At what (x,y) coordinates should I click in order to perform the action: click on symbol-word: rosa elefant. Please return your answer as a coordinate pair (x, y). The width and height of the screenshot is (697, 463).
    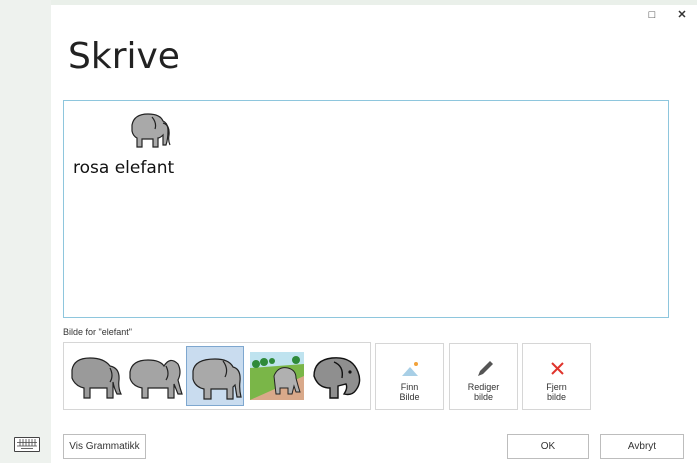
    Looking at the image, I should click on (123, 144).